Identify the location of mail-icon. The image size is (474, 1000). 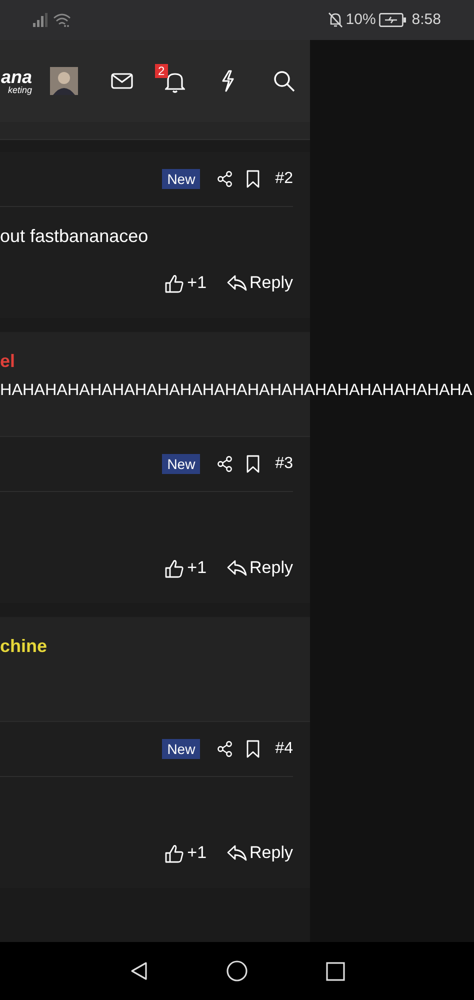
(122, 81).